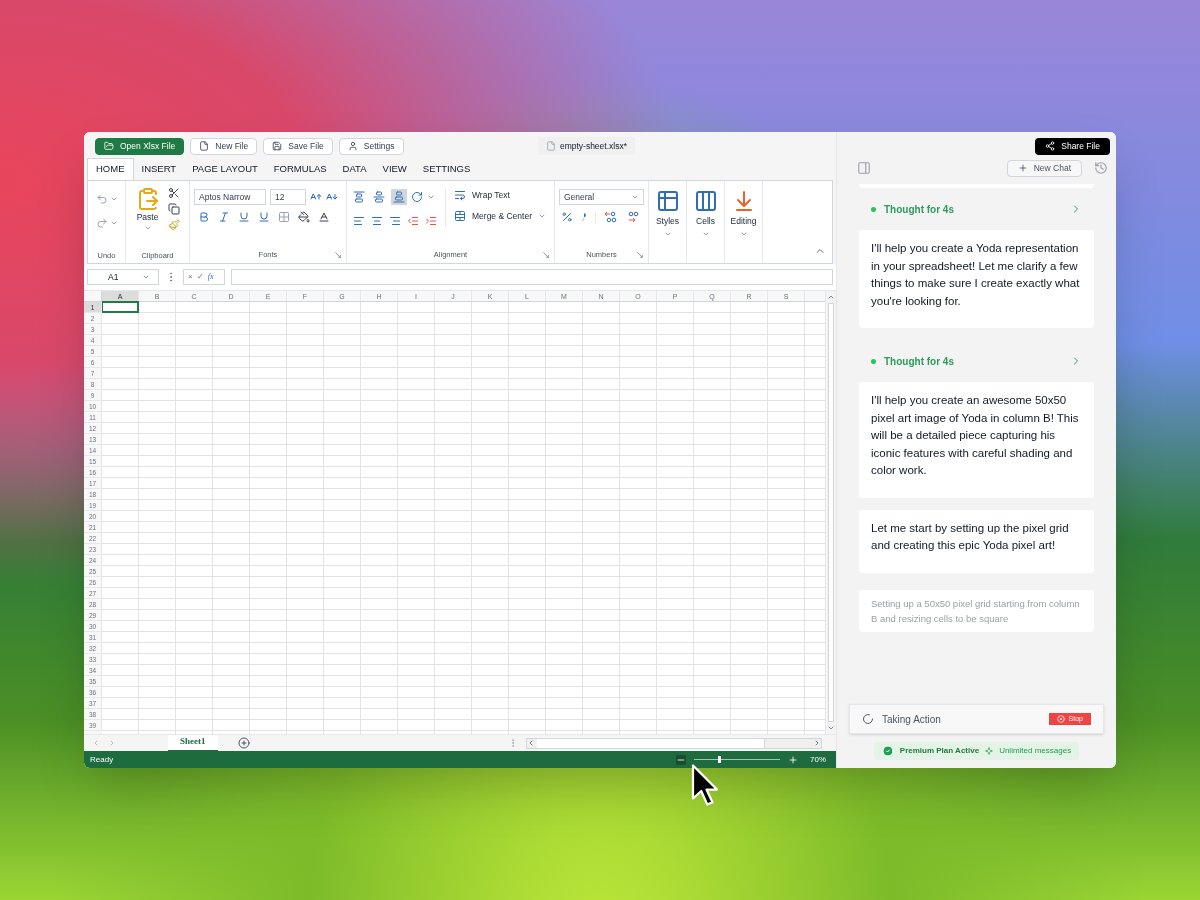 Image resolution: width=1200 pixels, height=900 pixels. Describe the element at coordinates (584, 217) in the screenshot. I see `comma-style-icon` at that location.